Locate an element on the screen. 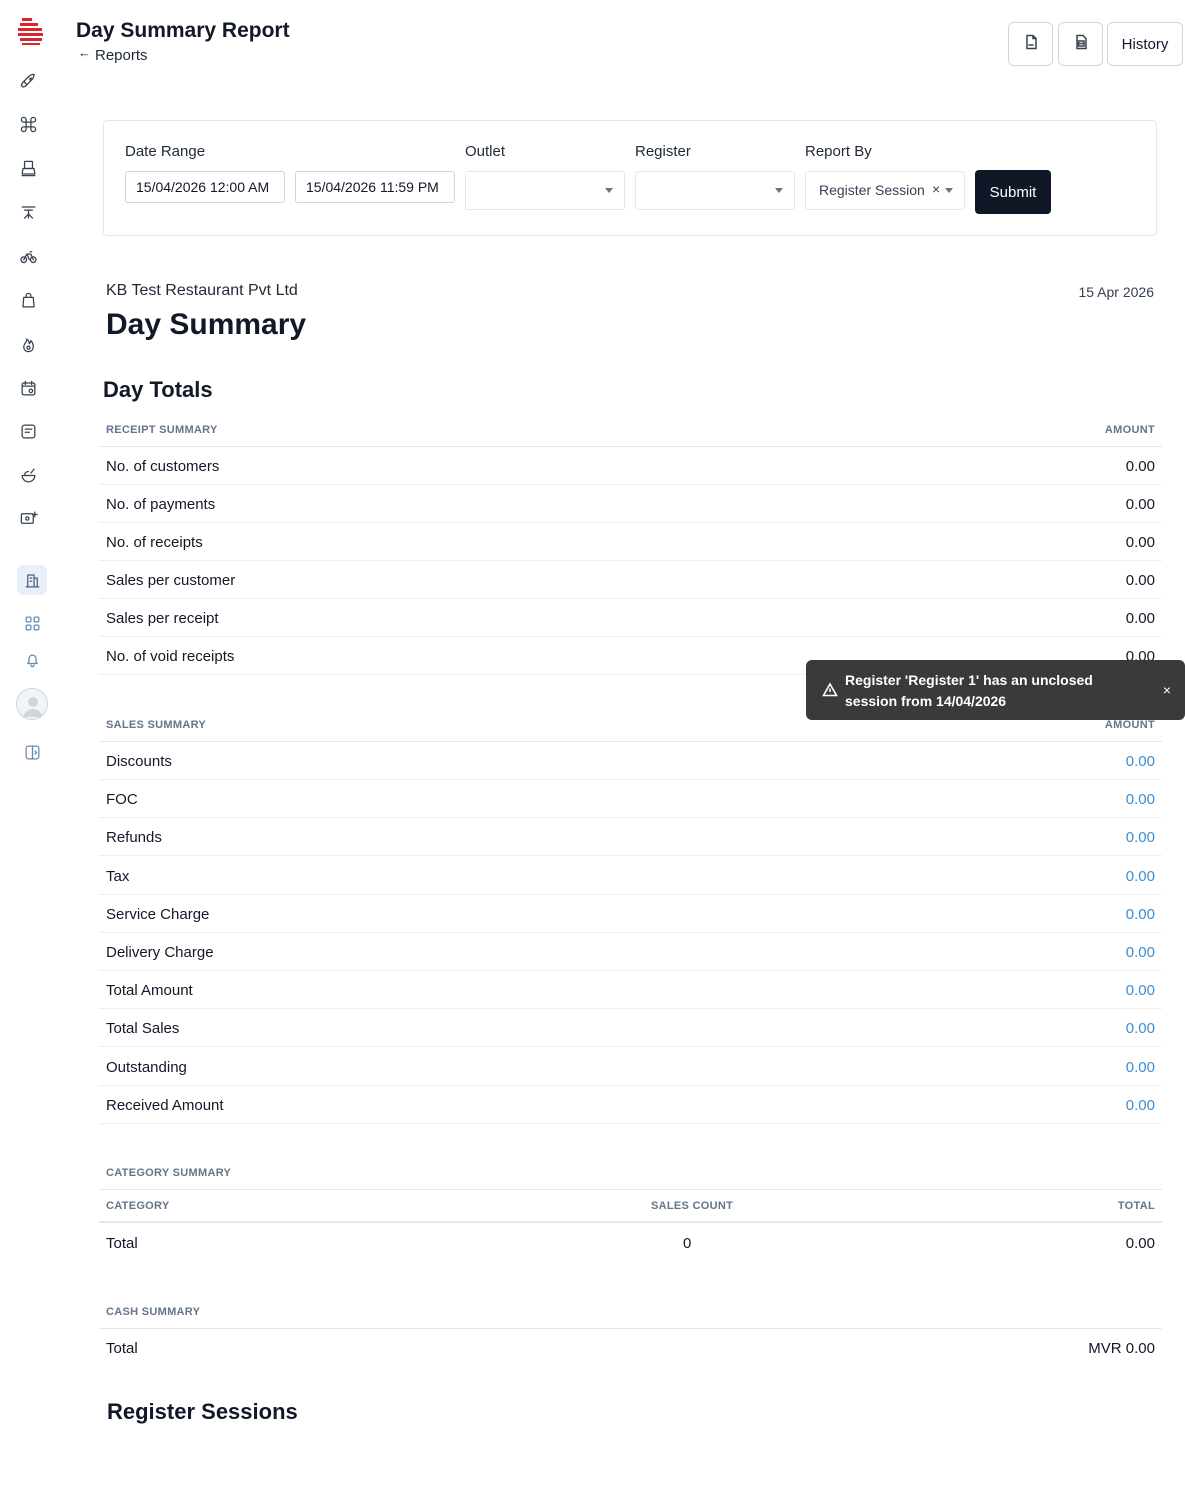 The height and width of the screenshot is (1511, 1185). report-by-select: Register Session × is located at coordinates (885, 190).